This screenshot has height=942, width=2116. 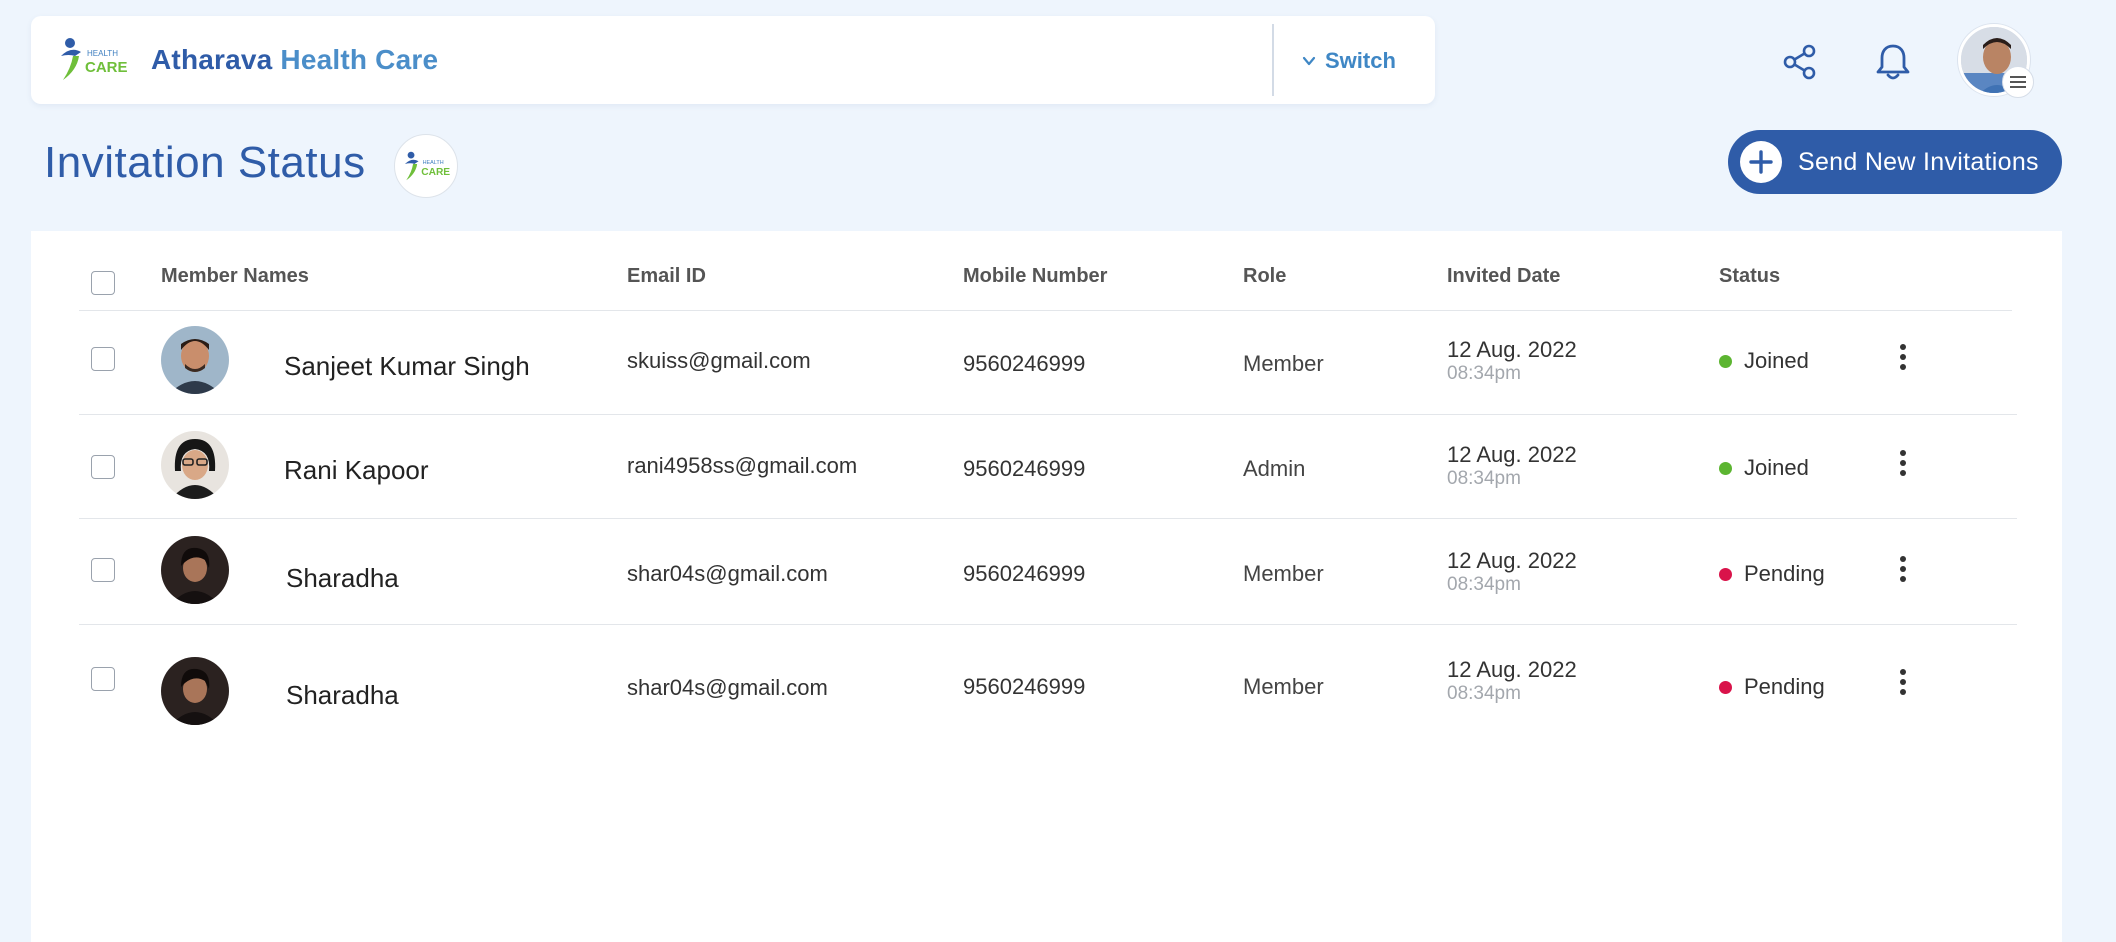 What do you see at coordinates (742, 465) in the screenshot?
I see `member-email: rani4958ss@gmail.com` at bounding box center [742, 465].